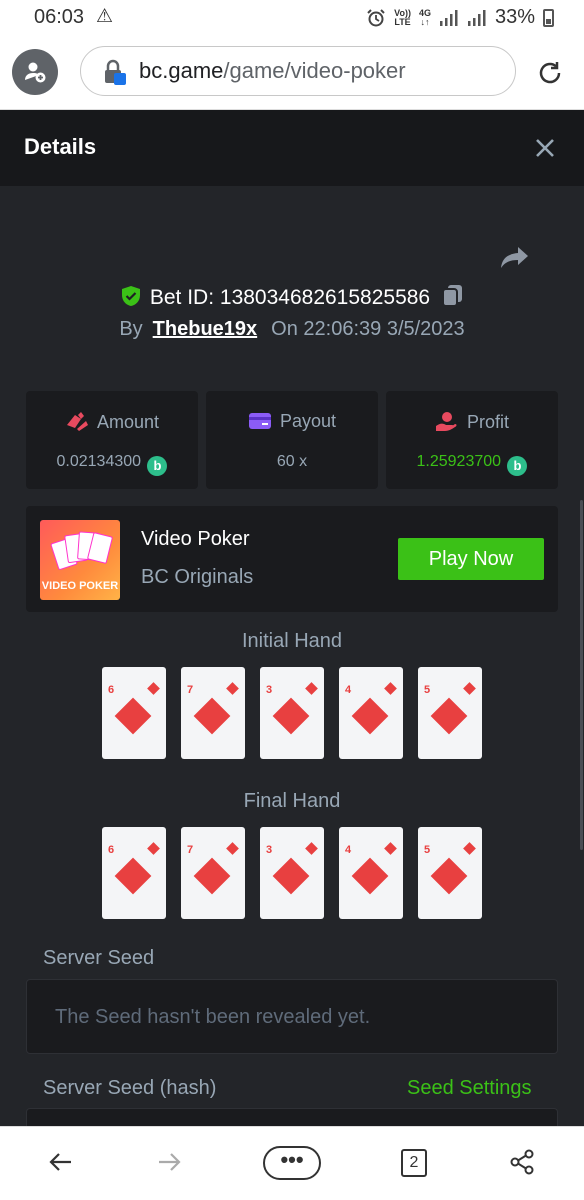 This screenshot has height=1200, width=584. Describe the element at coordinates (384, 329) in the screenshot. I see `bet-timestamp: 22:06:39 3/5/2023` at that location.